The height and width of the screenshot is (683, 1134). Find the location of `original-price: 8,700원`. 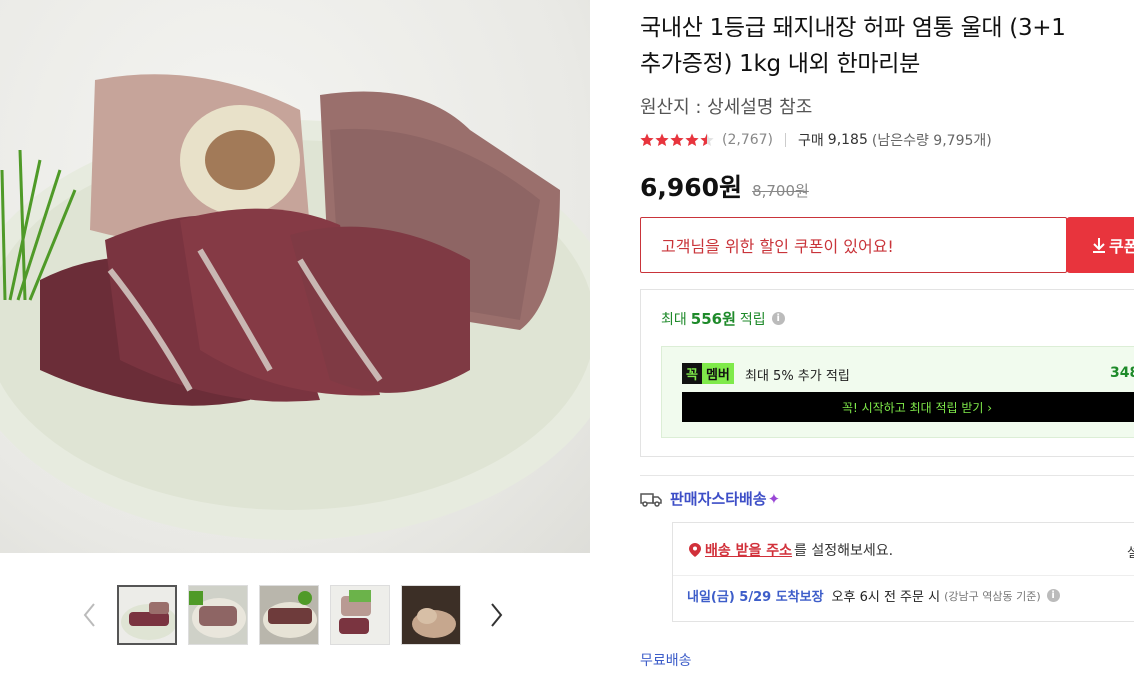

original-price: 8,700원 is located at coordinates (780, 191).